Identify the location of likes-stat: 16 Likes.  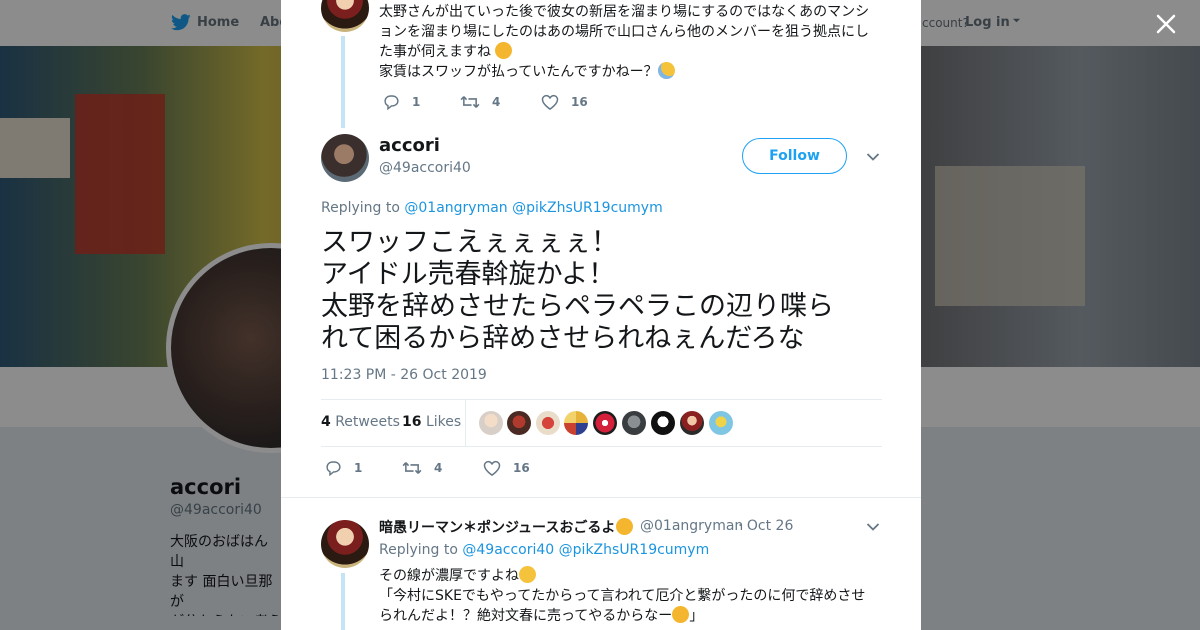
(431, 422).